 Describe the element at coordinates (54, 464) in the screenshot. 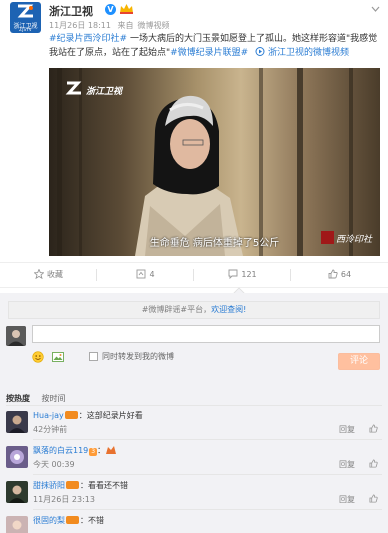

I see `comment-time: 今天 00:39` at that location.